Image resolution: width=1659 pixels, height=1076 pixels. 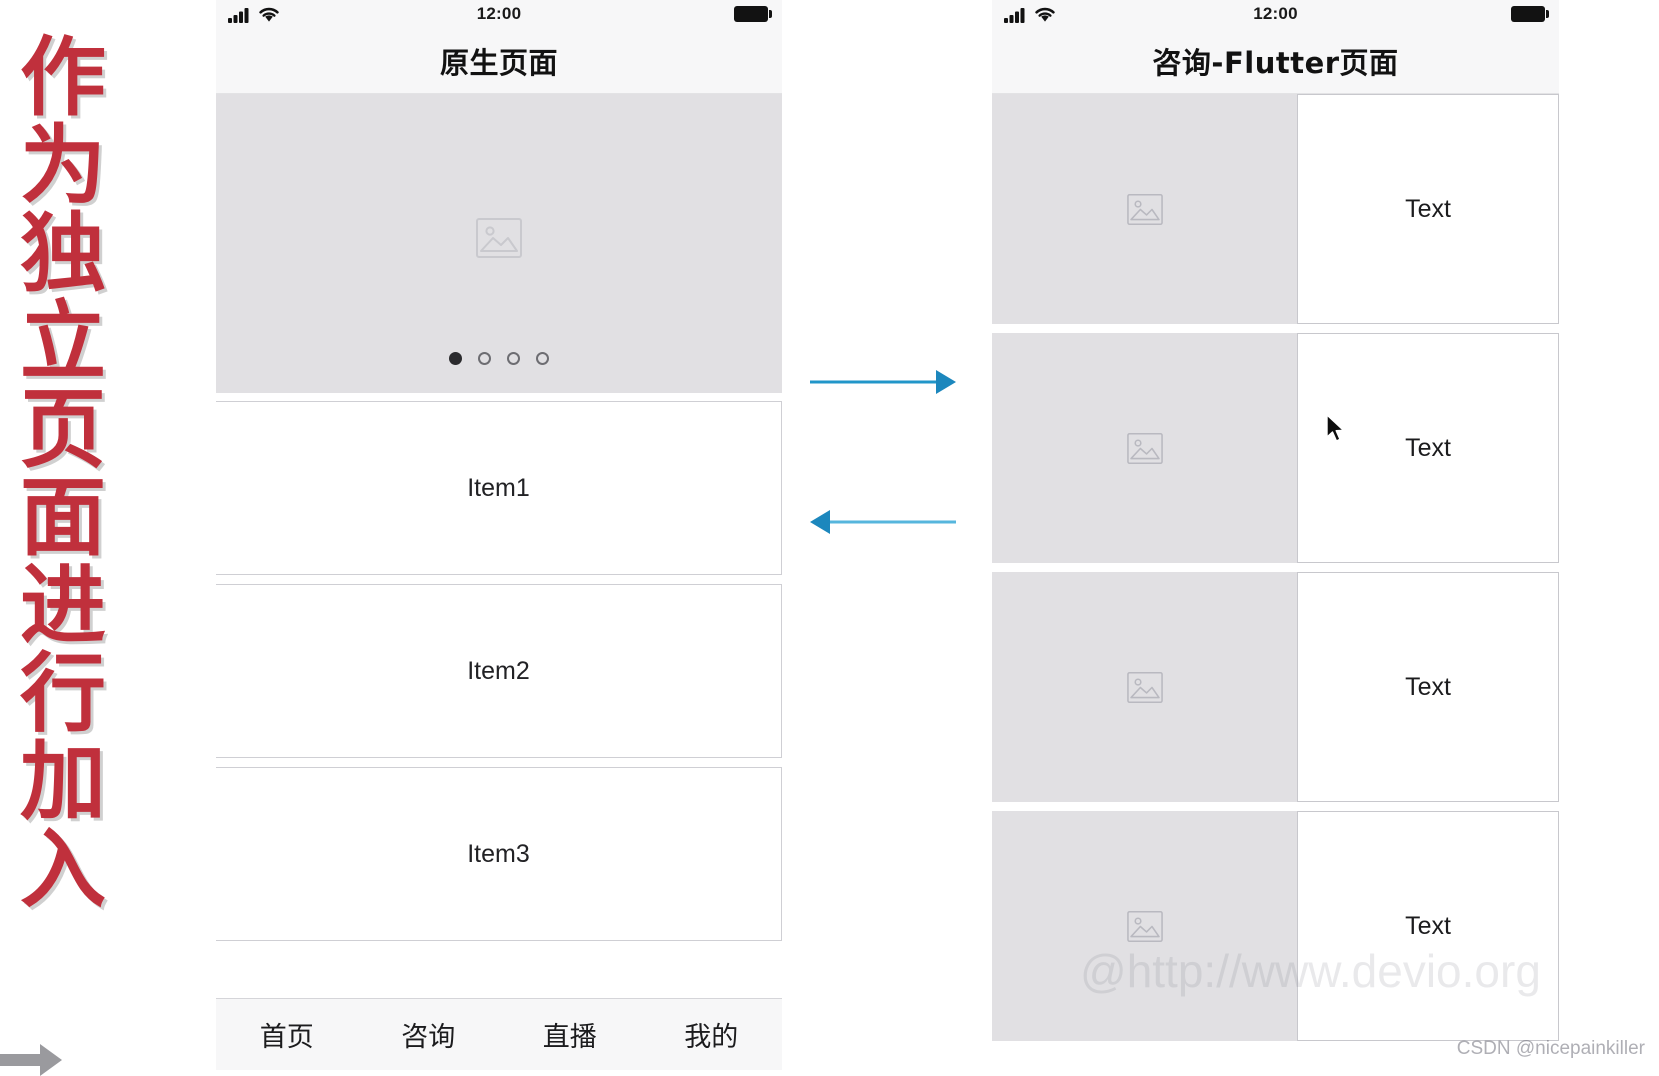 I want to click on caption-char: 为, so click(x=63, y=166).